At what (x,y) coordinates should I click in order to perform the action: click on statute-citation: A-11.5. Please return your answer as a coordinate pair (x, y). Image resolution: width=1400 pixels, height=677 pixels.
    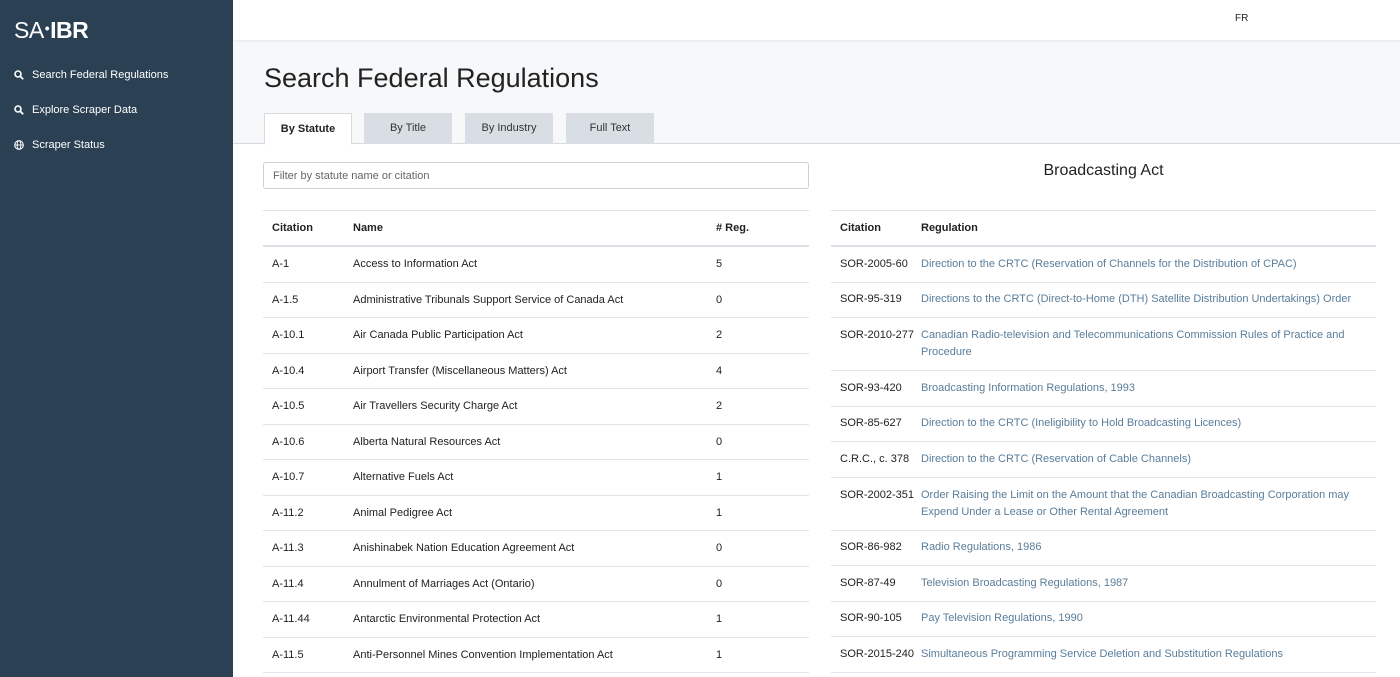
    Looking at the image, I should click on (288, 654).